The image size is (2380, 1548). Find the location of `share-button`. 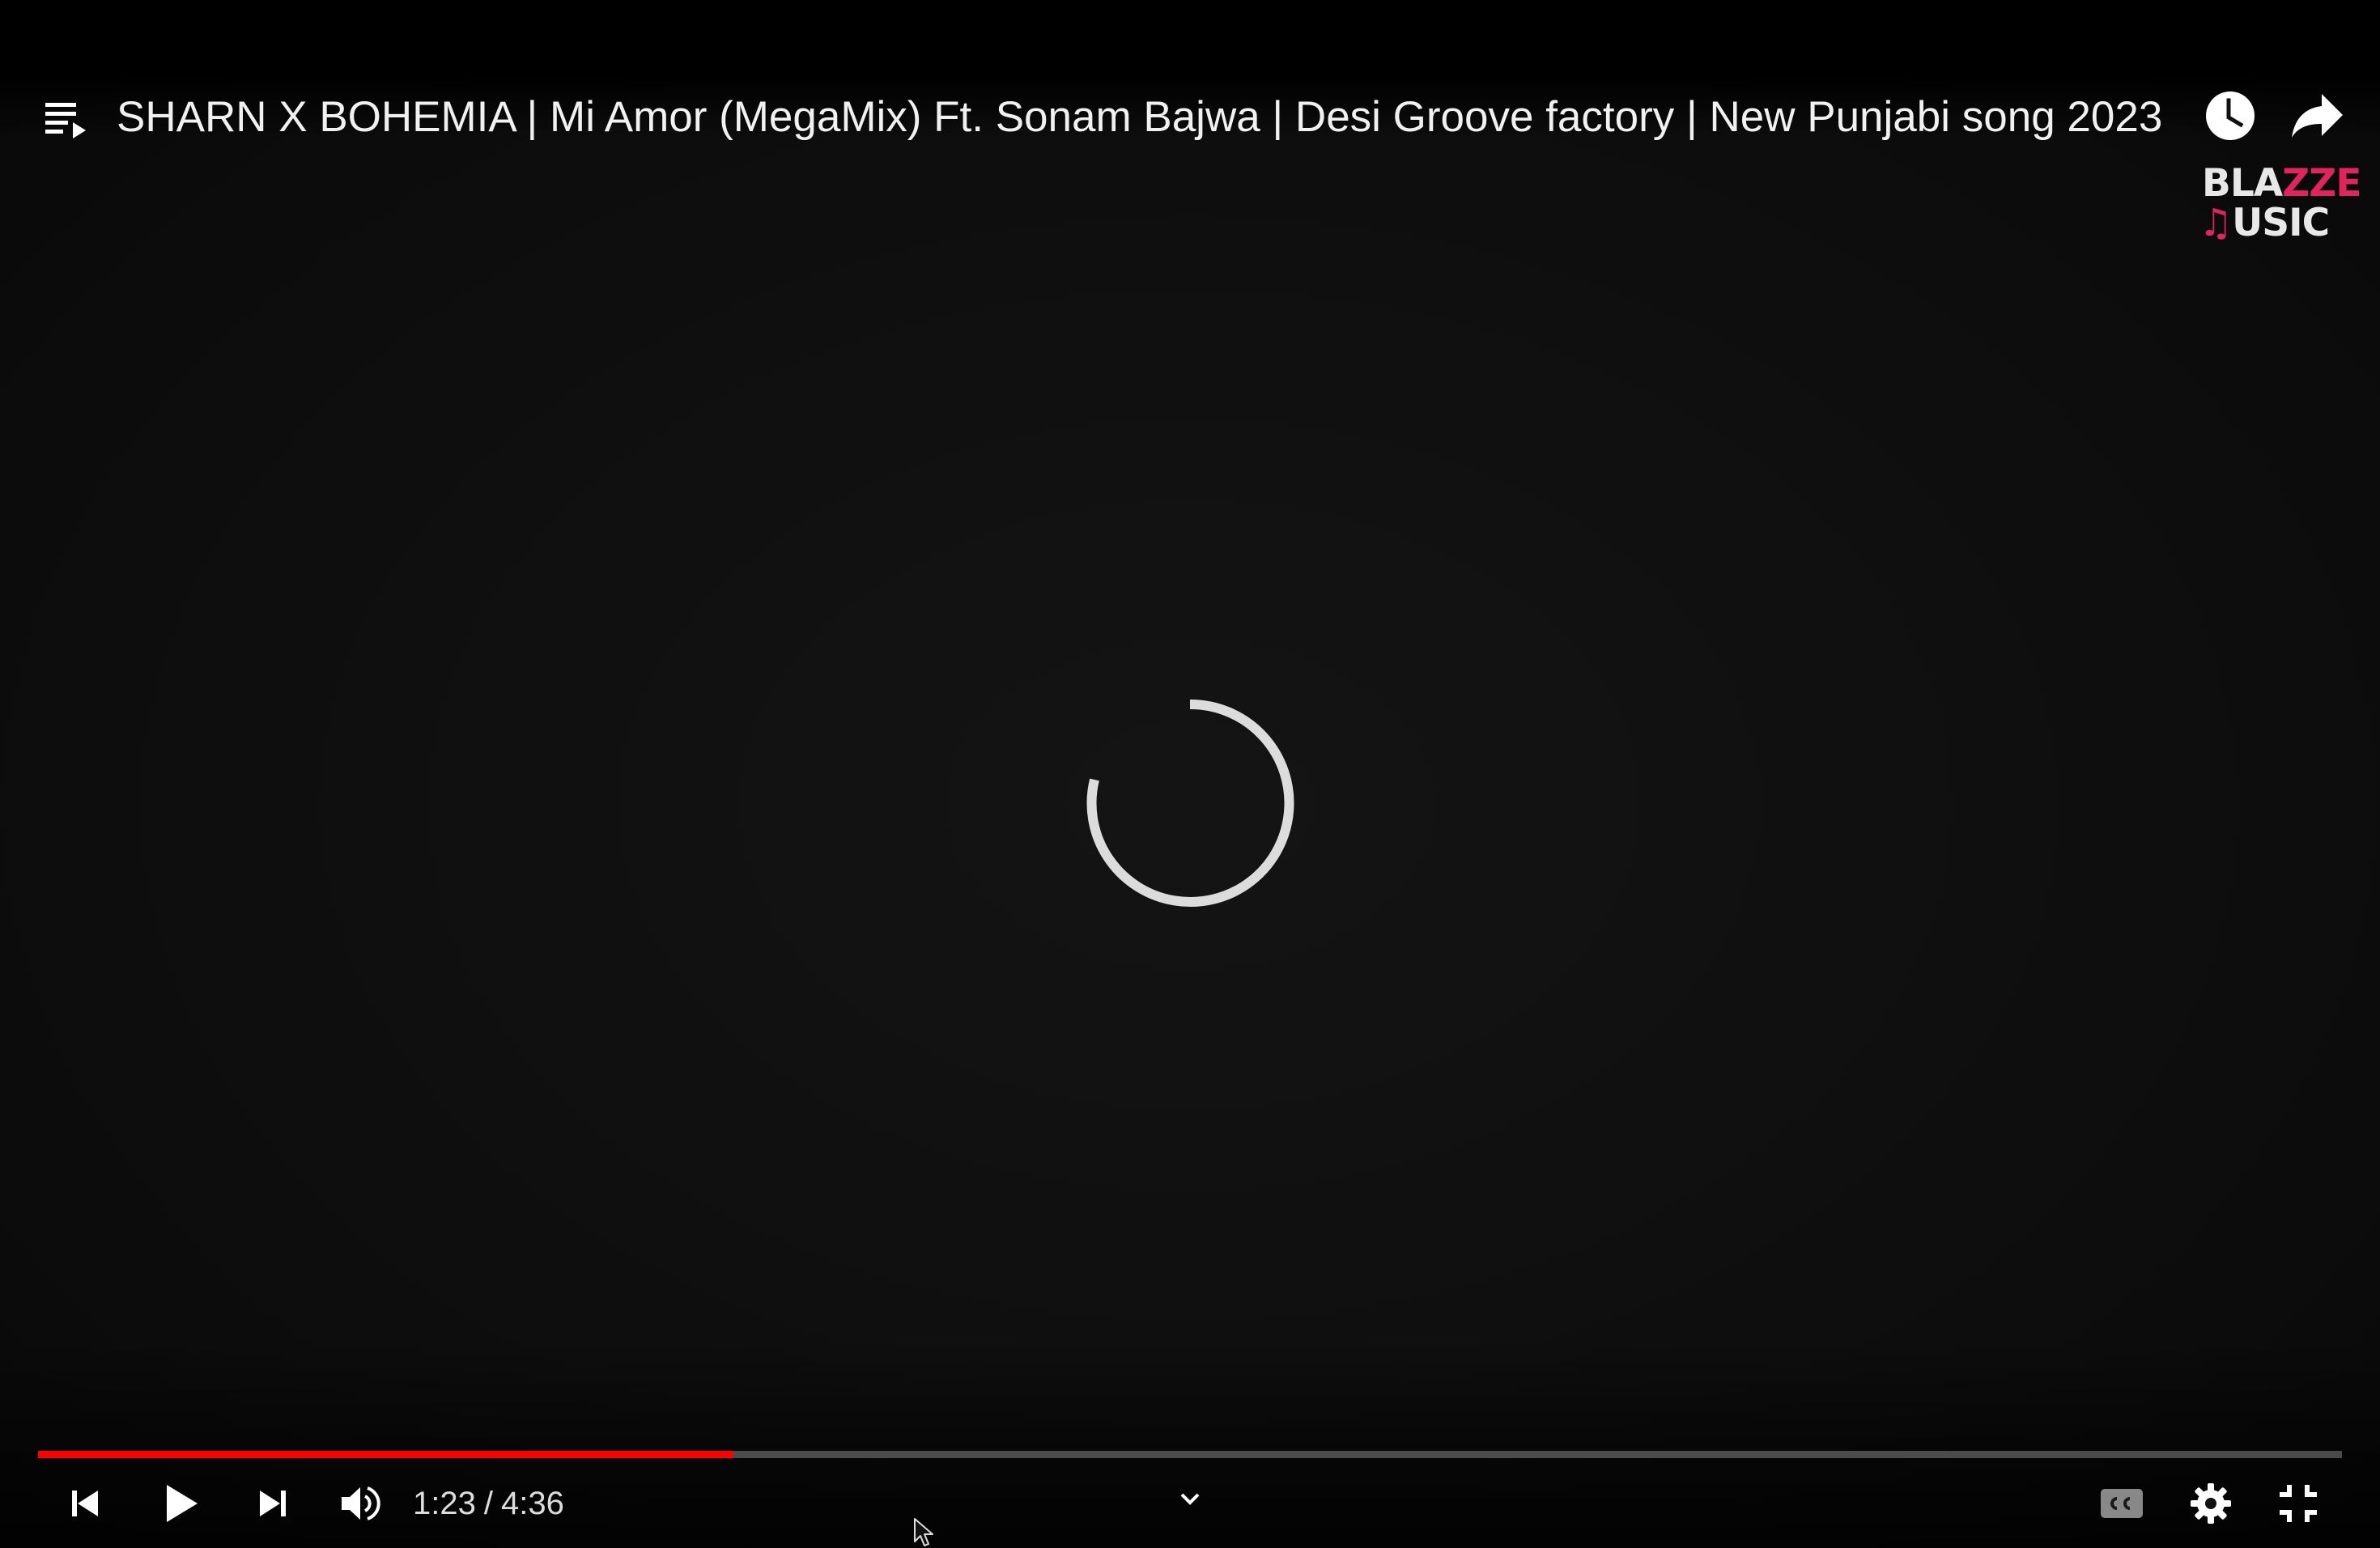

share-button is located at coordinates (2317, 115).